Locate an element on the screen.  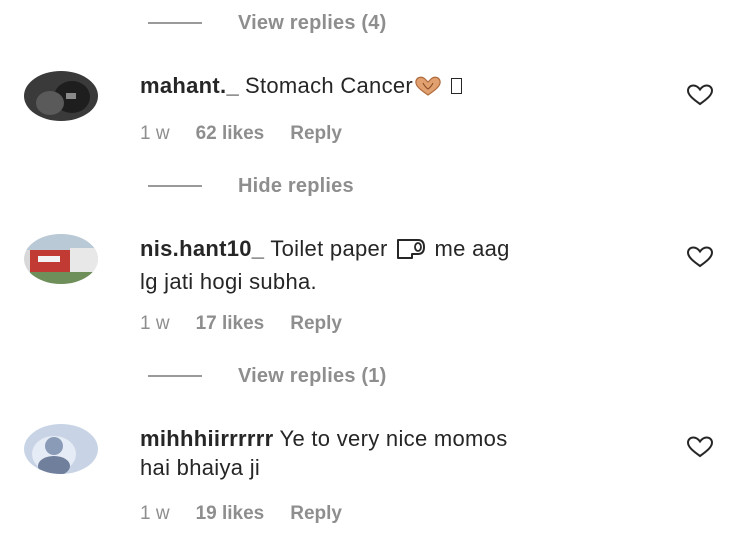
view-replies-label: View replies (1) is located at coordinates (312, 375).